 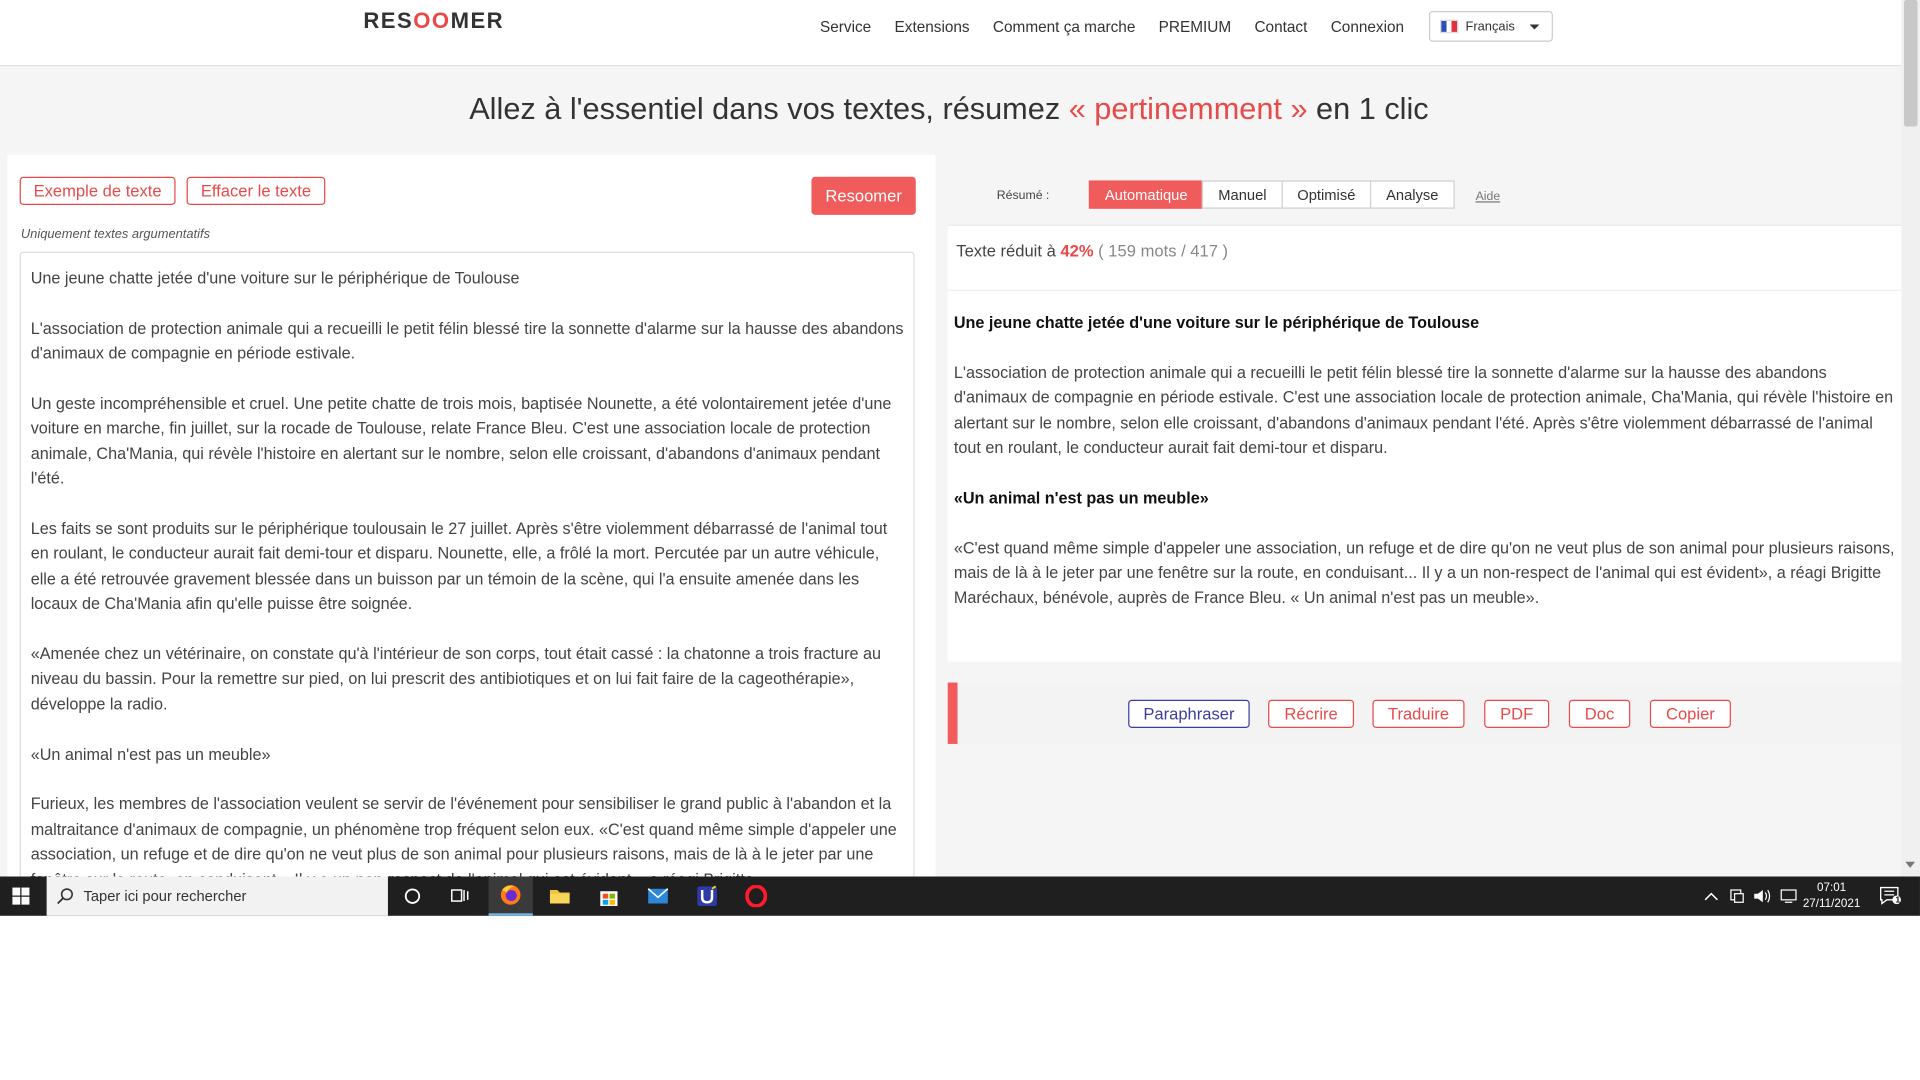 What do you see at coordinates (1752, 896) in the screenshot?
I see `system-tray` at bounding box center [1752, 896].